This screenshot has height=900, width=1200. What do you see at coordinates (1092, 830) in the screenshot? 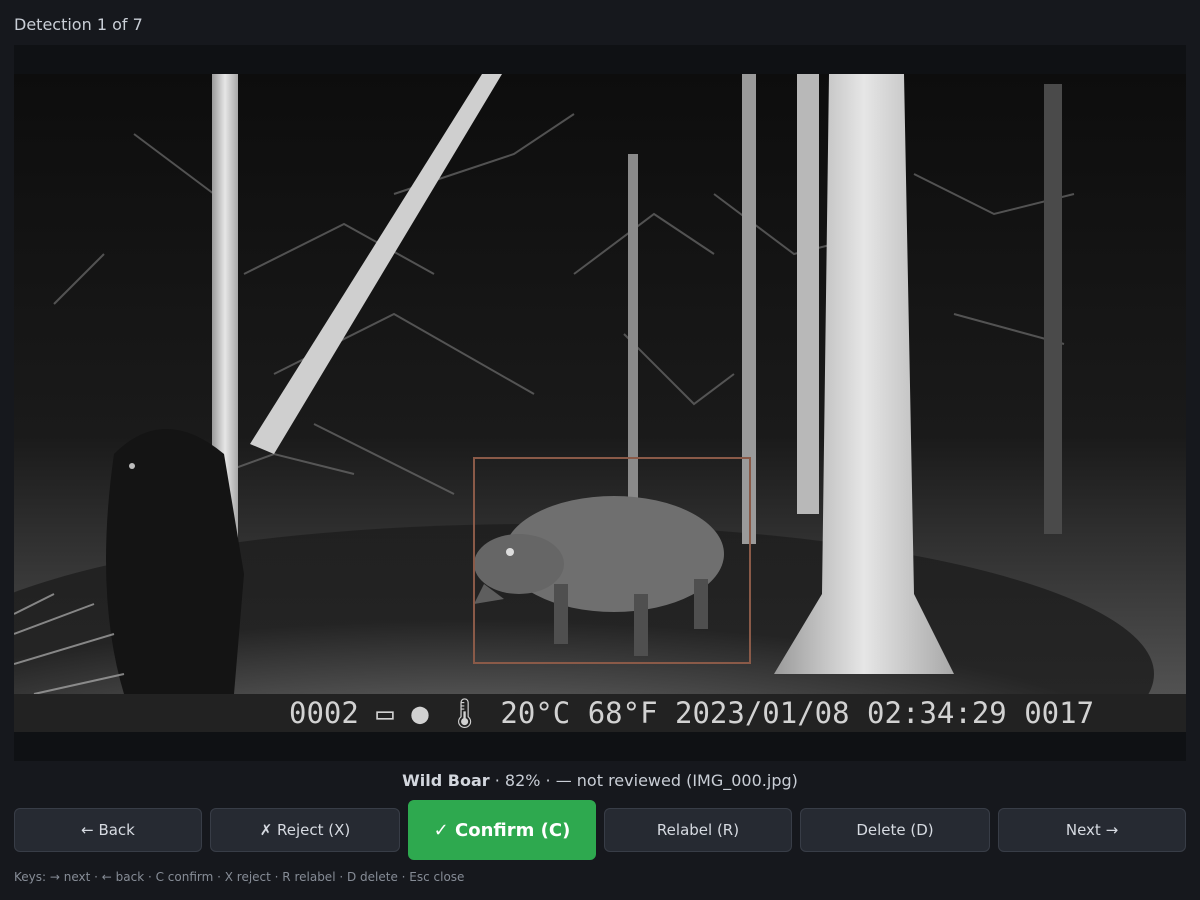
I see `next-button: Next →` at bounding box center [1092, 830].